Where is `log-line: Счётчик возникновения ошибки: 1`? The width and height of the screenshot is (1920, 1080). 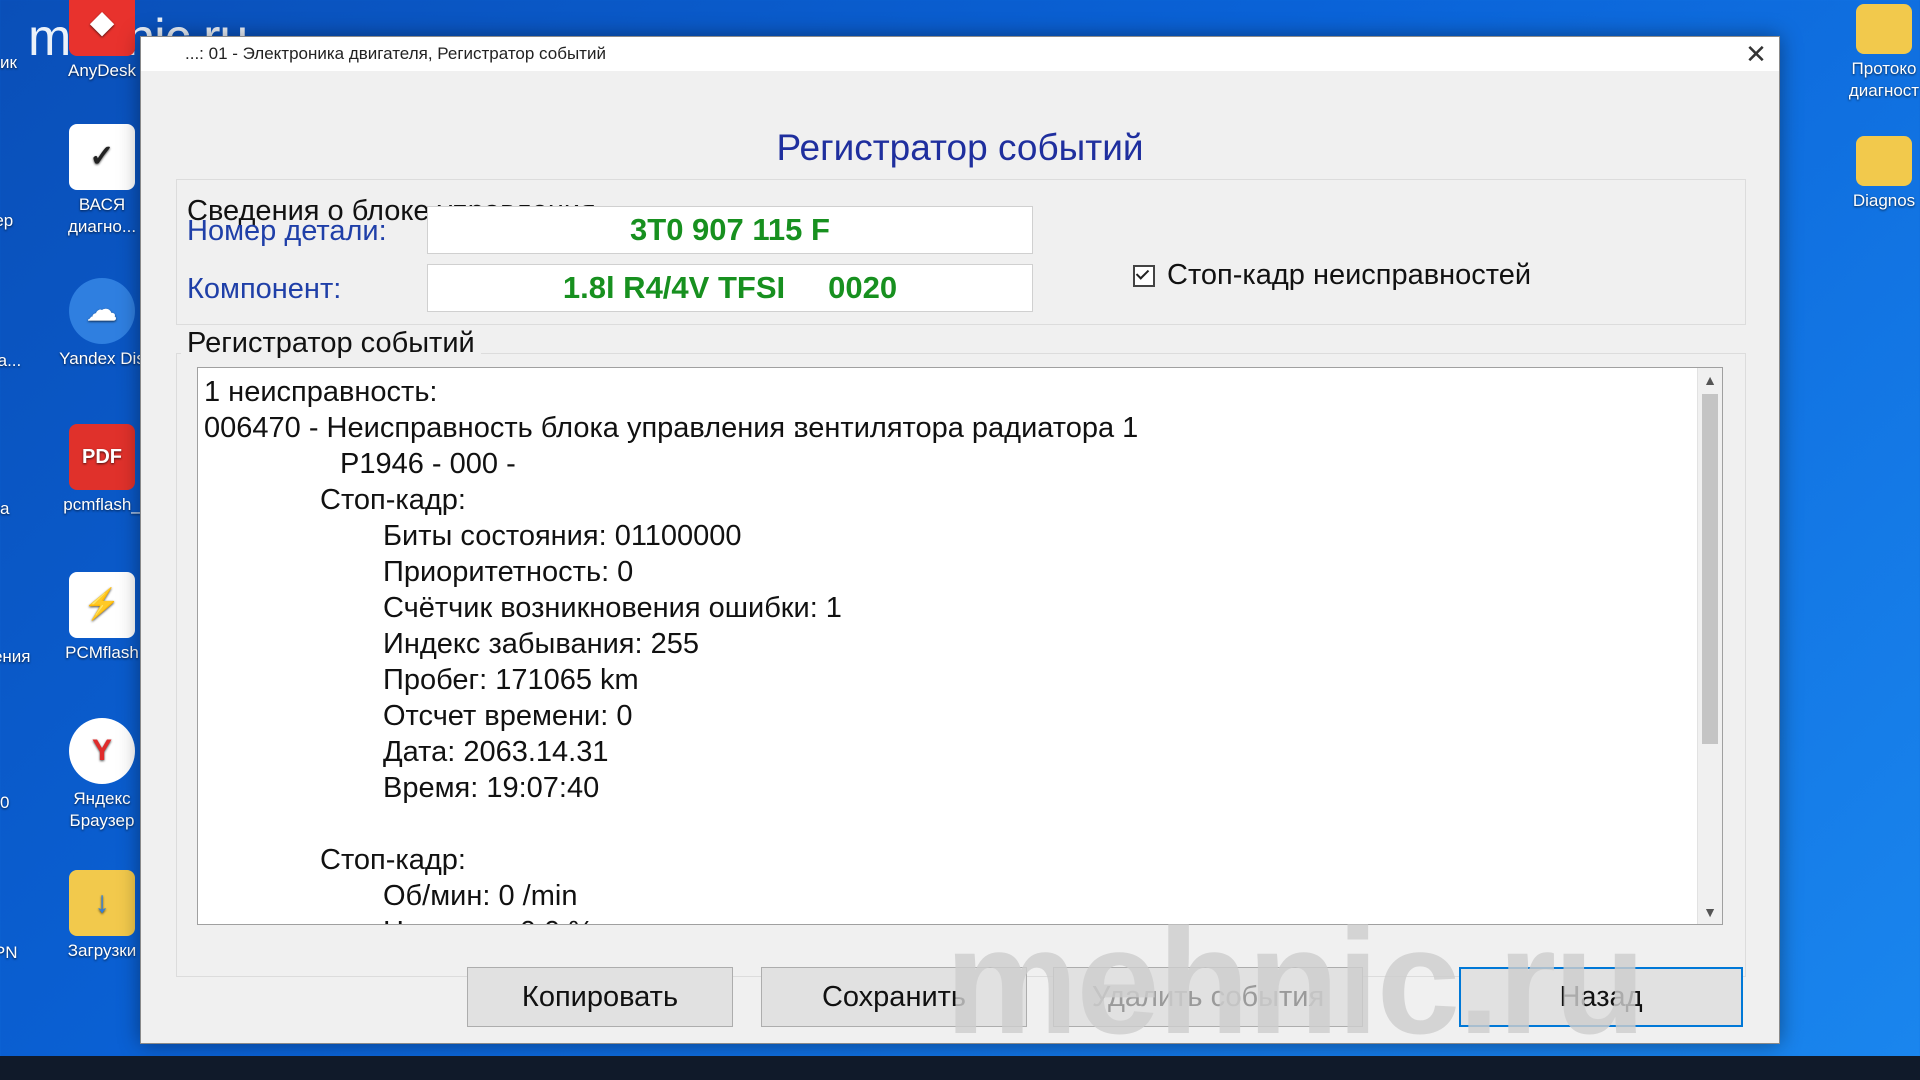 log-line: Счётчик возникновения ошибки: 1 is located at coordinates (612, 608).